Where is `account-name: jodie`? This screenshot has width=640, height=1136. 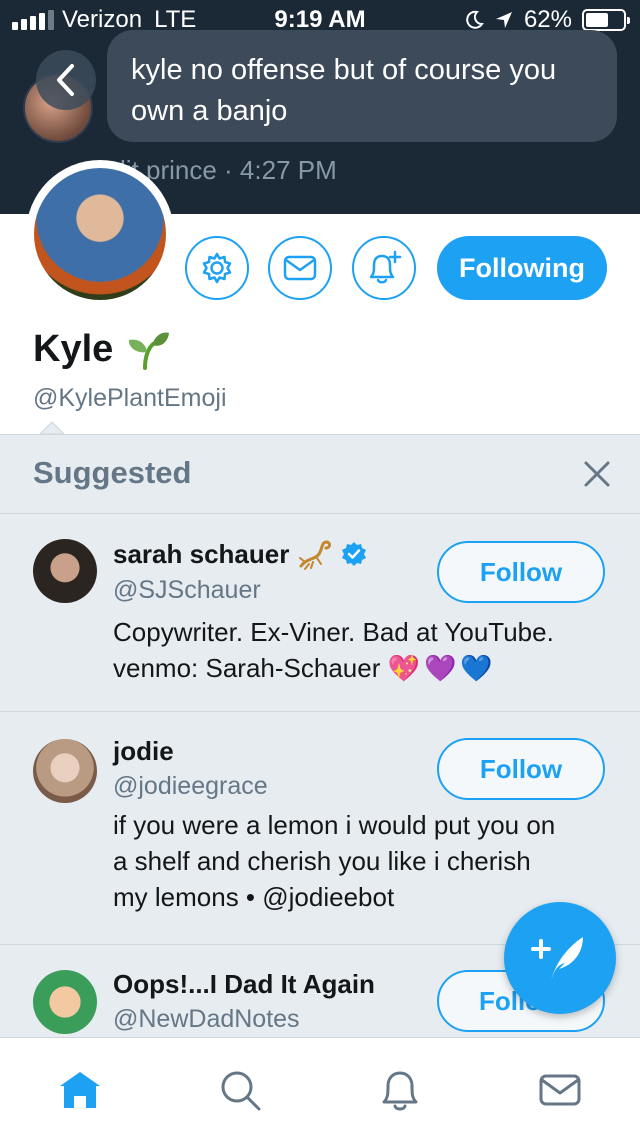
account-name: jodie is located at coordinates (143, 751).